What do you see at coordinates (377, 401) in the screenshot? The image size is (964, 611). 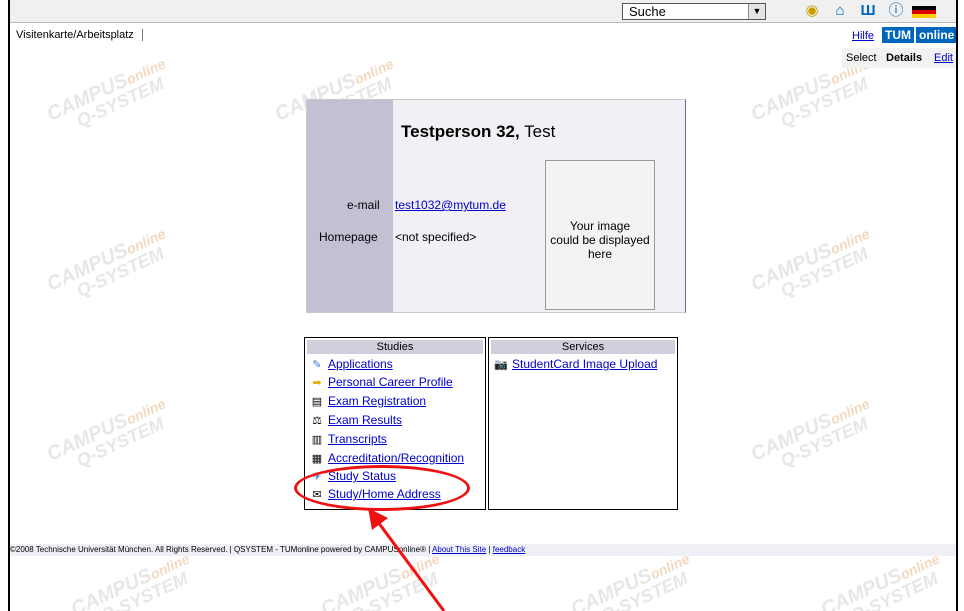 I see `studies-item-label: Exam Registration` at bounding box center [377, 401].